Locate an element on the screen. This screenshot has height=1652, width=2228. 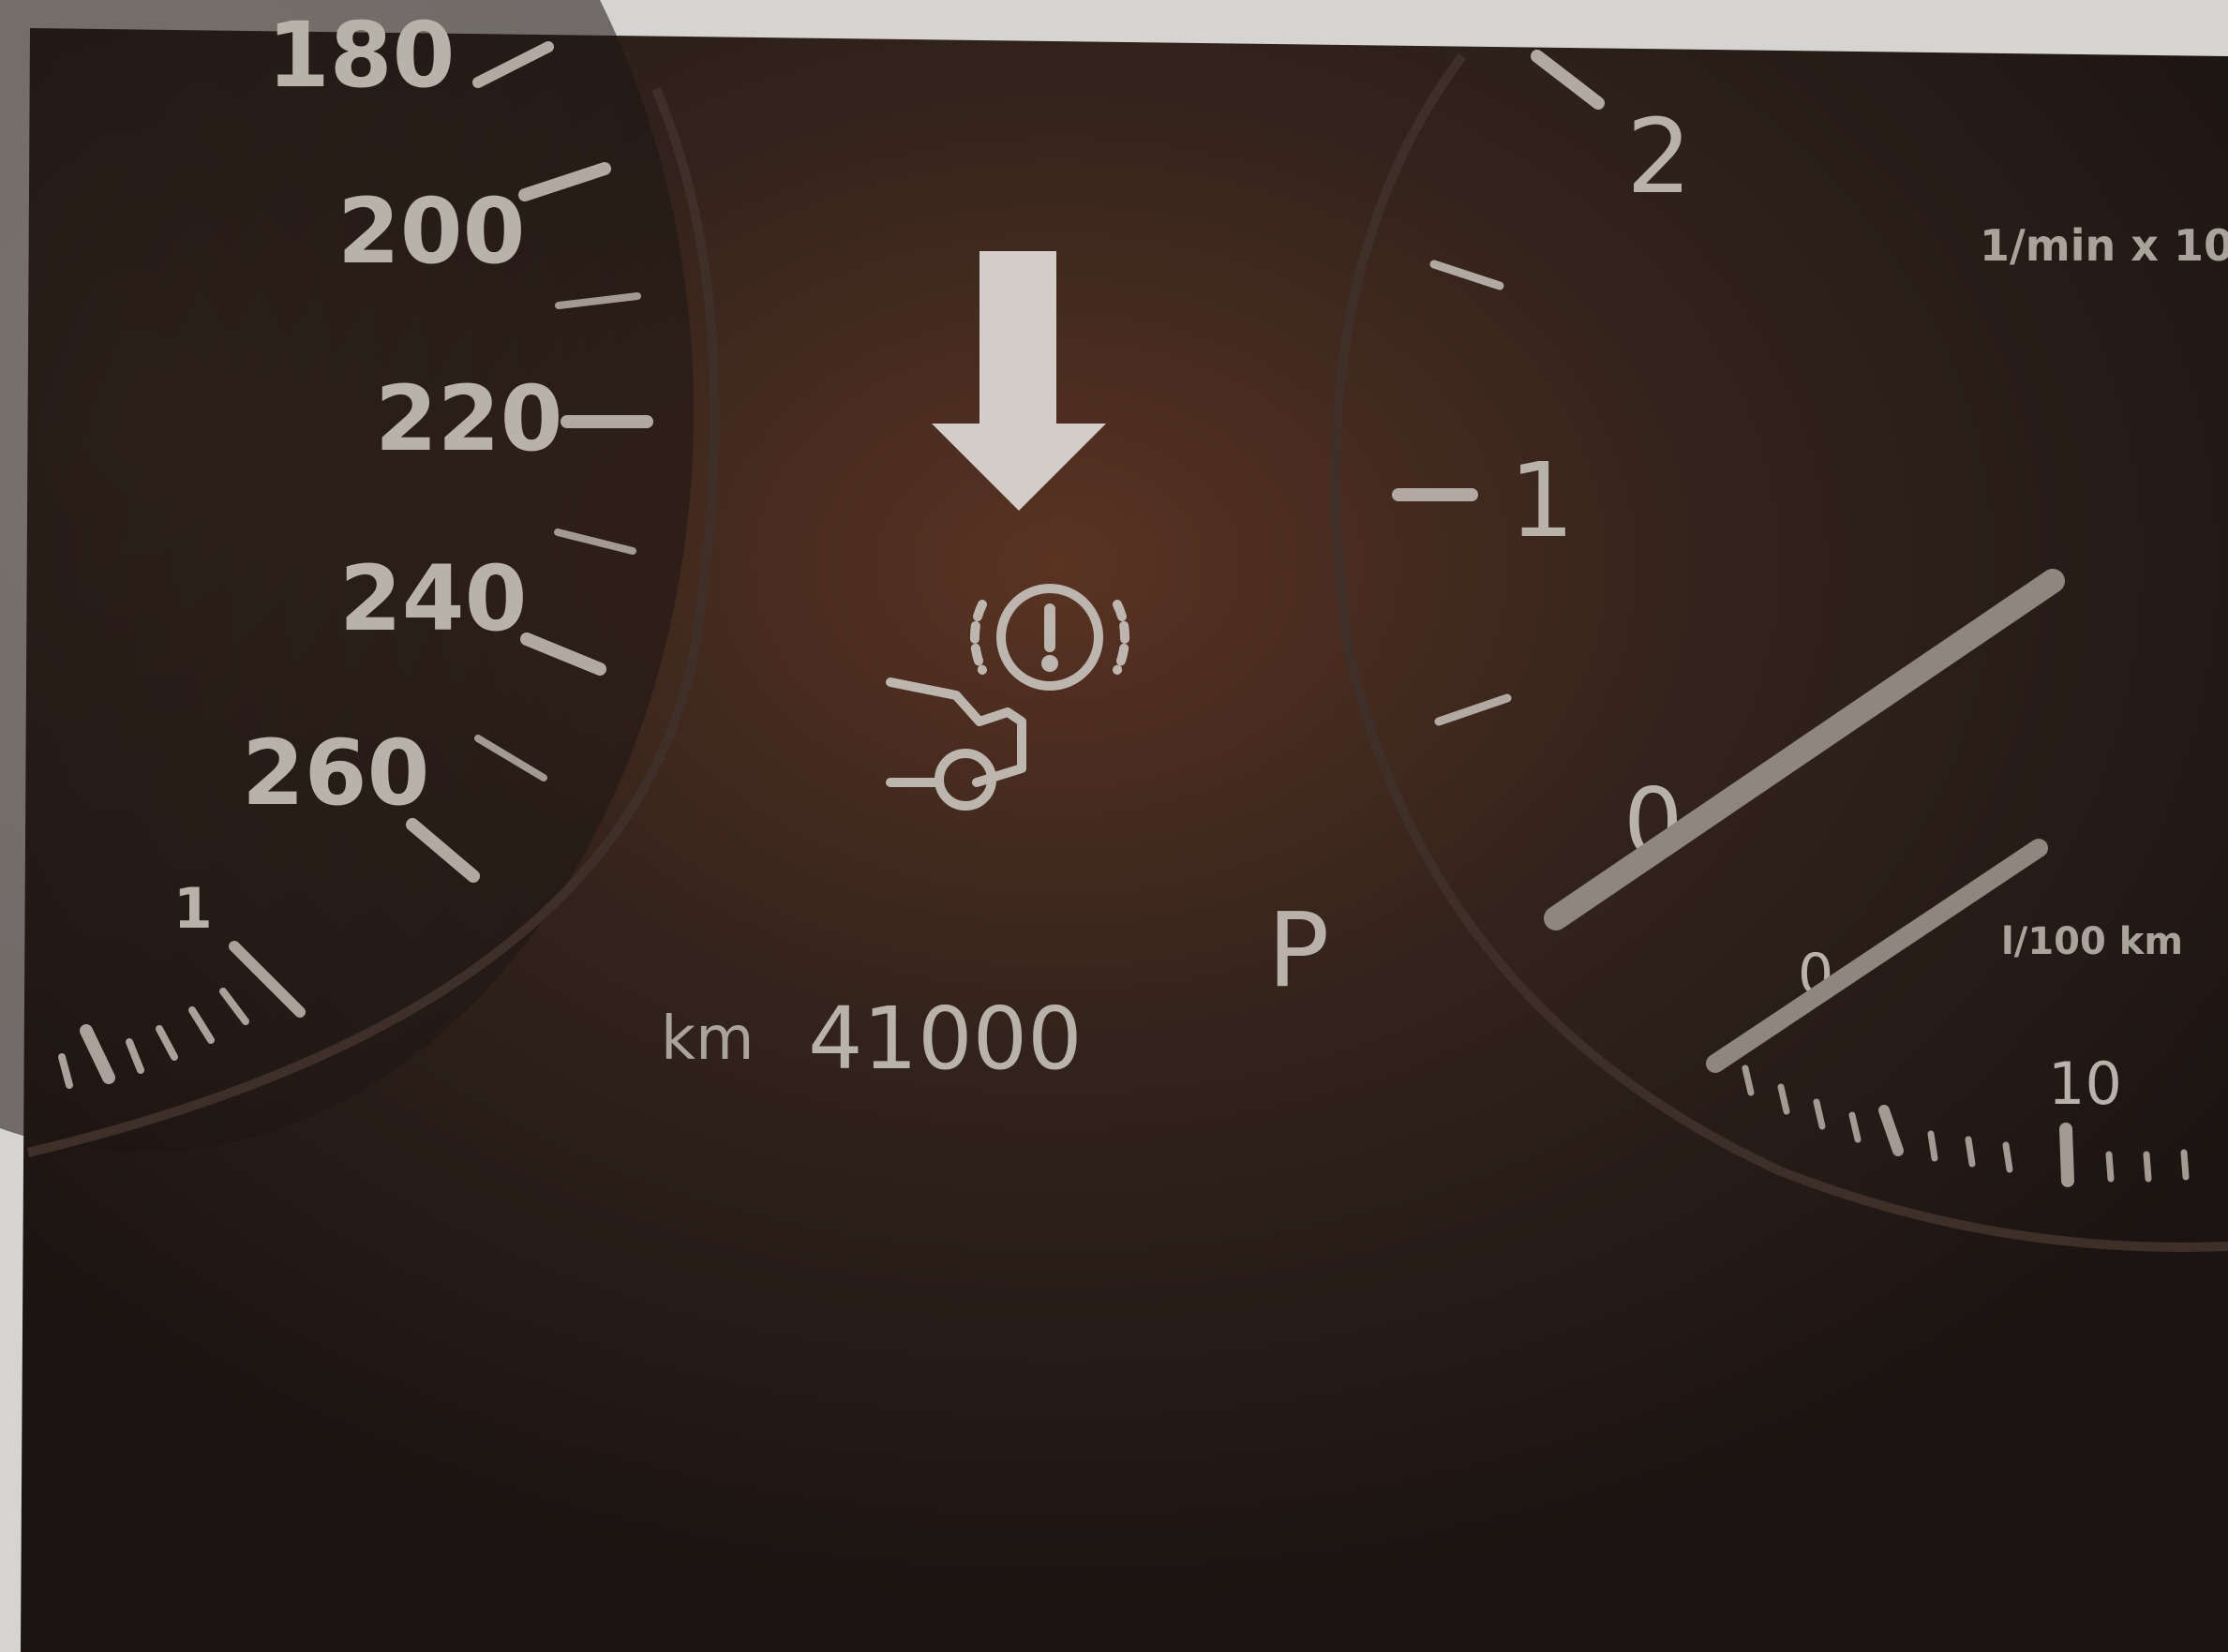
speed-label-220: 220 is located at coordinates (469, 418).